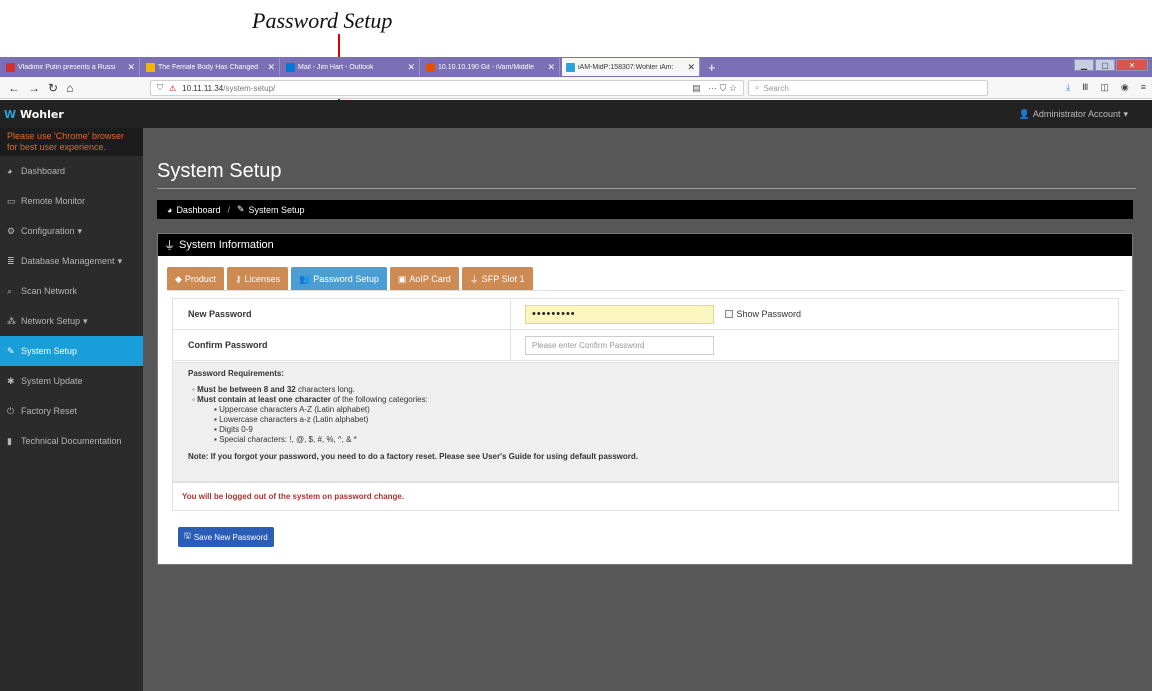 The width and height of the screenshot is (1152, 691). What do you see at coordinates (868, 88) in the screenshot?
I see `search-input: ⌕ Search` at bounding box center [868, 88].